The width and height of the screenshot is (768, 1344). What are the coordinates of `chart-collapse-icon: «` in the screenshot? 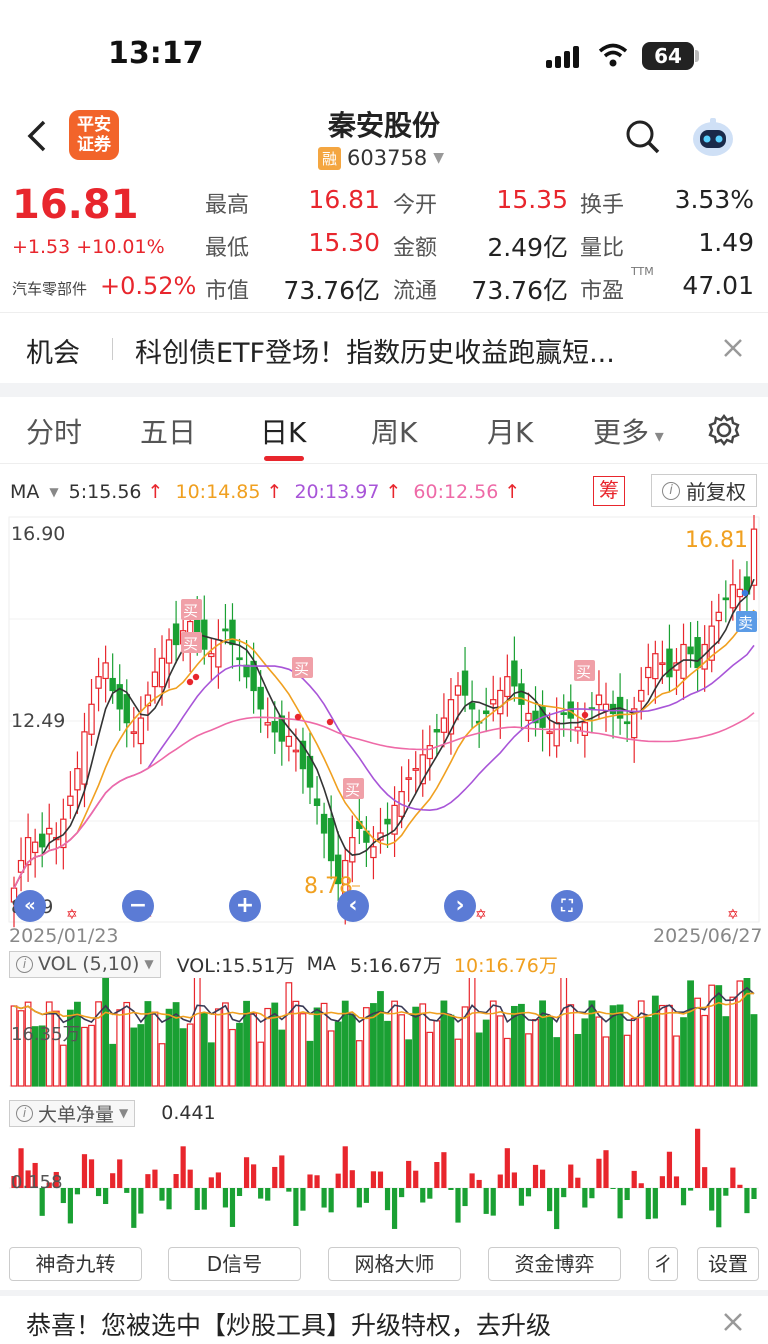 It's located at (30, 906).